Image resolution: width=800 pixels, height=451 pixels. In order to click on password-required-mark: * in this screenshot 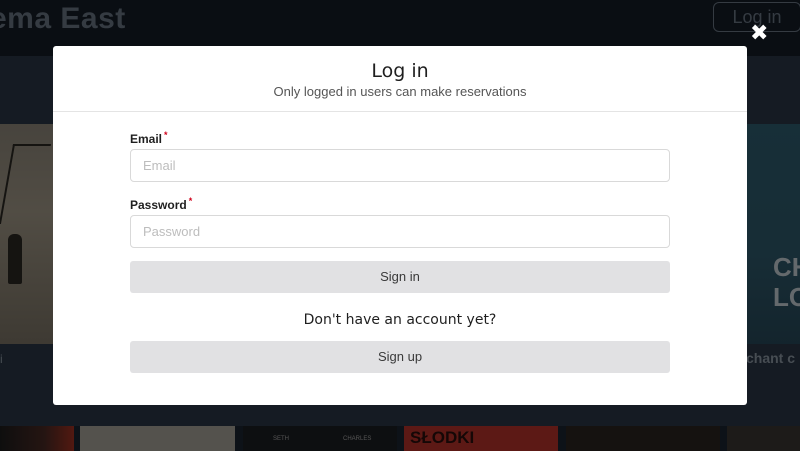, I will do `click(190, 201)`.